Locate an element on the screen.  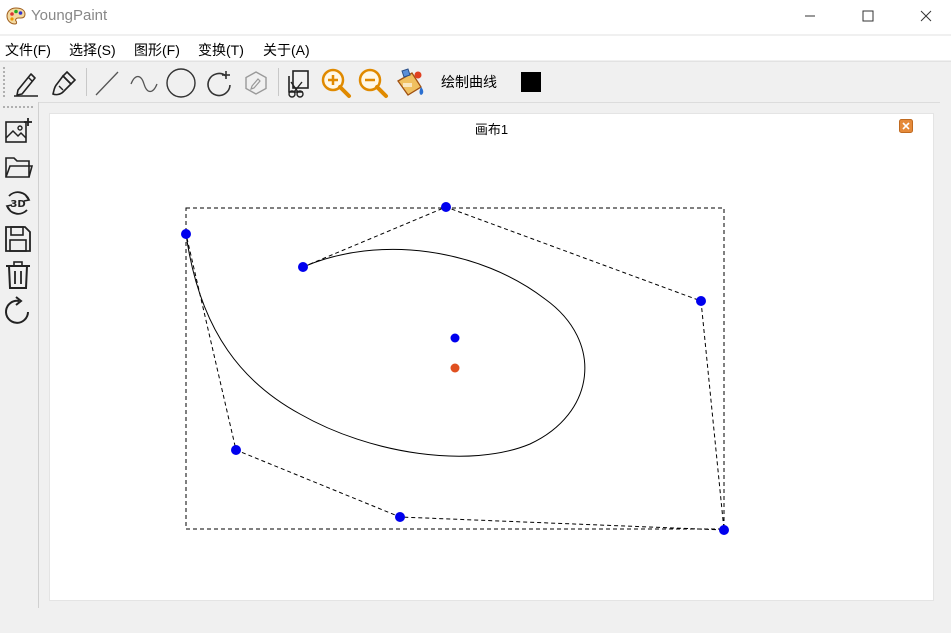
ellipse-icon is located at coordinates (181, 83).